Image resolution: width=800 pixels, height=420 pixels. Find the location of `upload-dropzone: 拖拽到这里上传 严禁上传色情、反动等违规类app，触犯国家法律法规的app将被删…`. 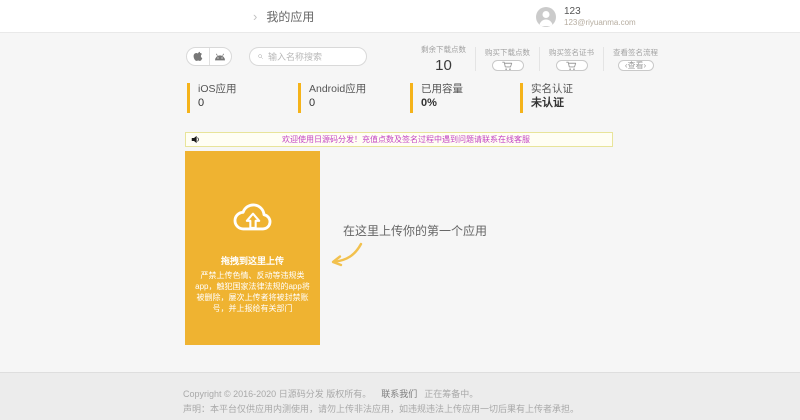

upload-dropzone: 拖拽到这里上传 严禁上传色情、反动等违规类app，触犯国家法律法规的app将被删… is located at coordinates (252, 248).